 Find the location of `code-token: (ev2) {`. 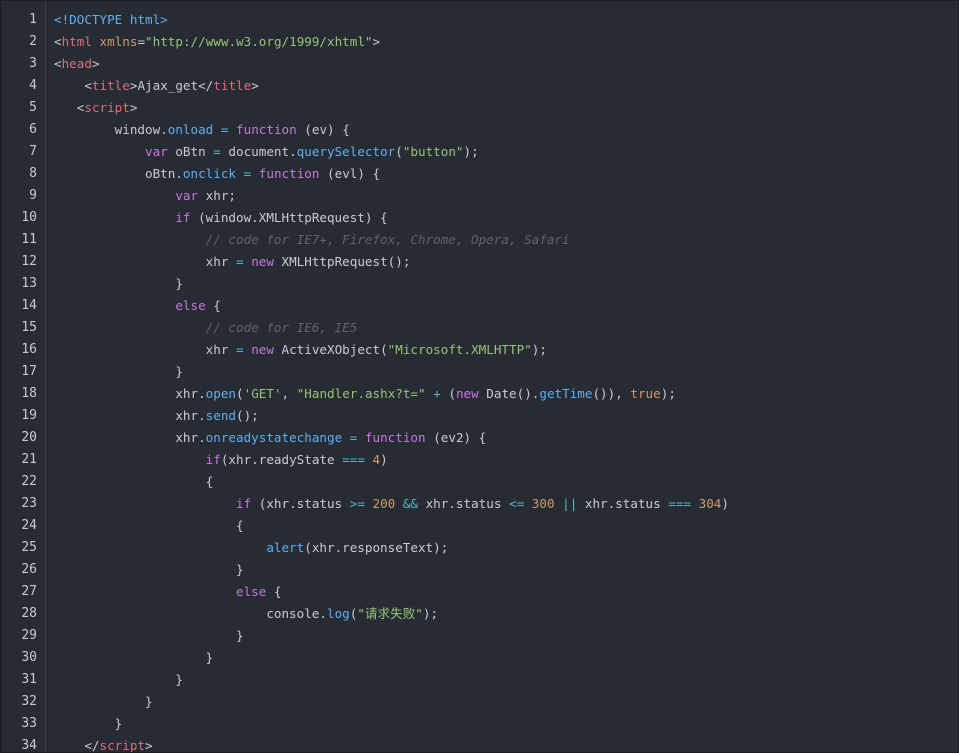

code-token: (ev2) { is located at coordinates (456, 437).